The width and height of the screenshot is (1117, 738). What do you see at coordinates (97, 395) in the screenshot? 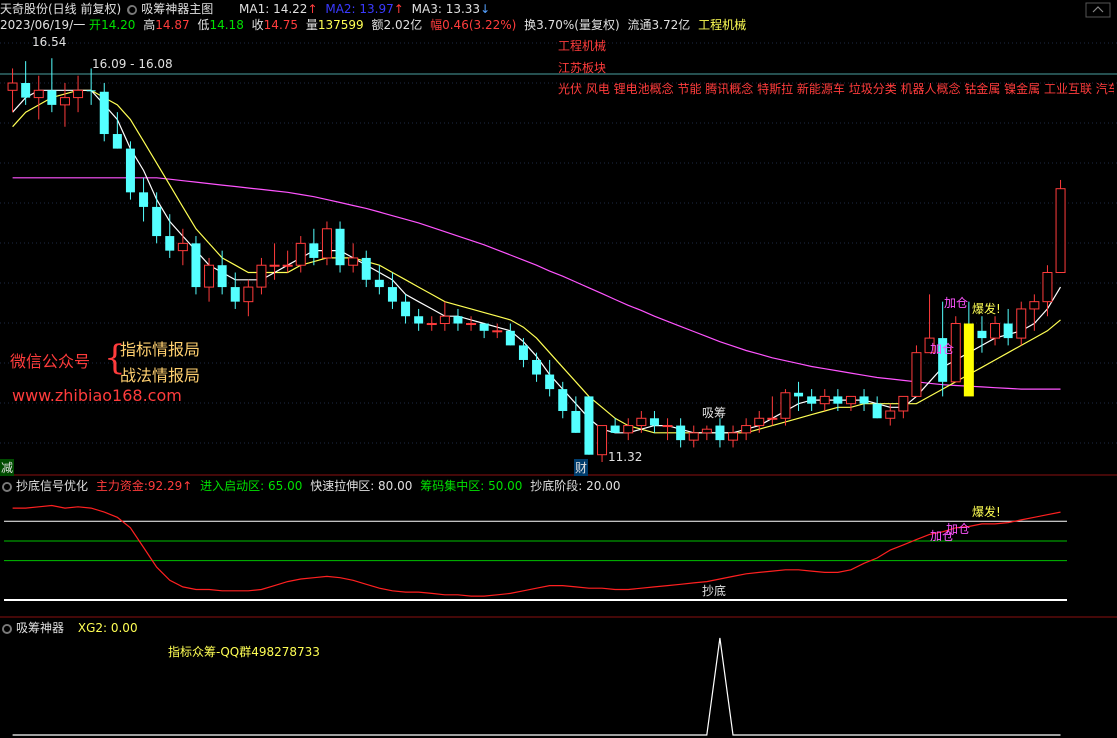
I see `promo-url: www.zhibiao168.com` at bounding box center [97, 395].